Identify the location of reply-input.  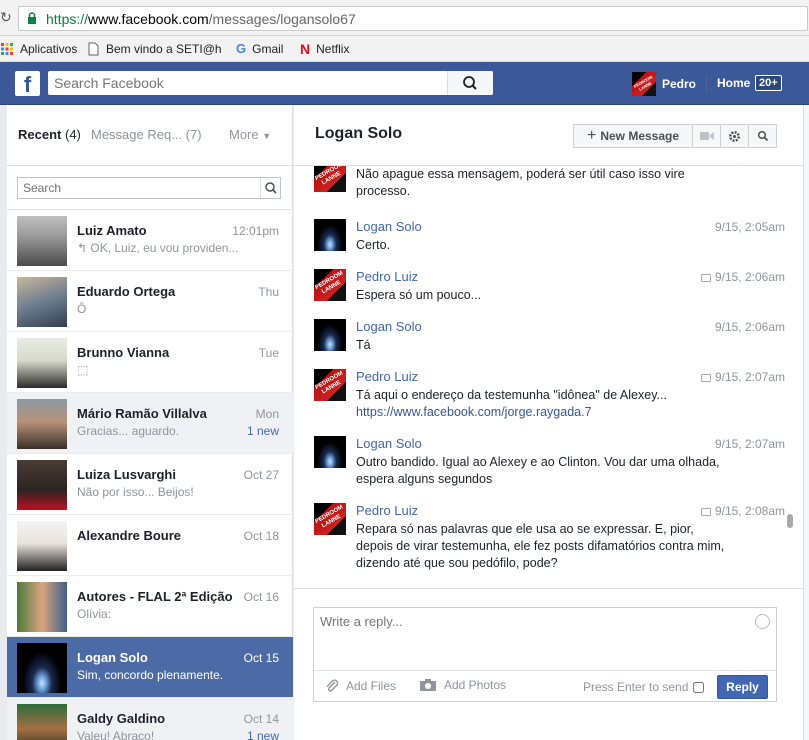
(534, 638).